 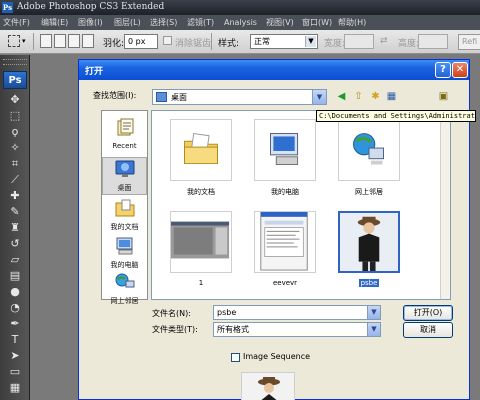 I want to click on panel-grip, so click(x=15, y=62).